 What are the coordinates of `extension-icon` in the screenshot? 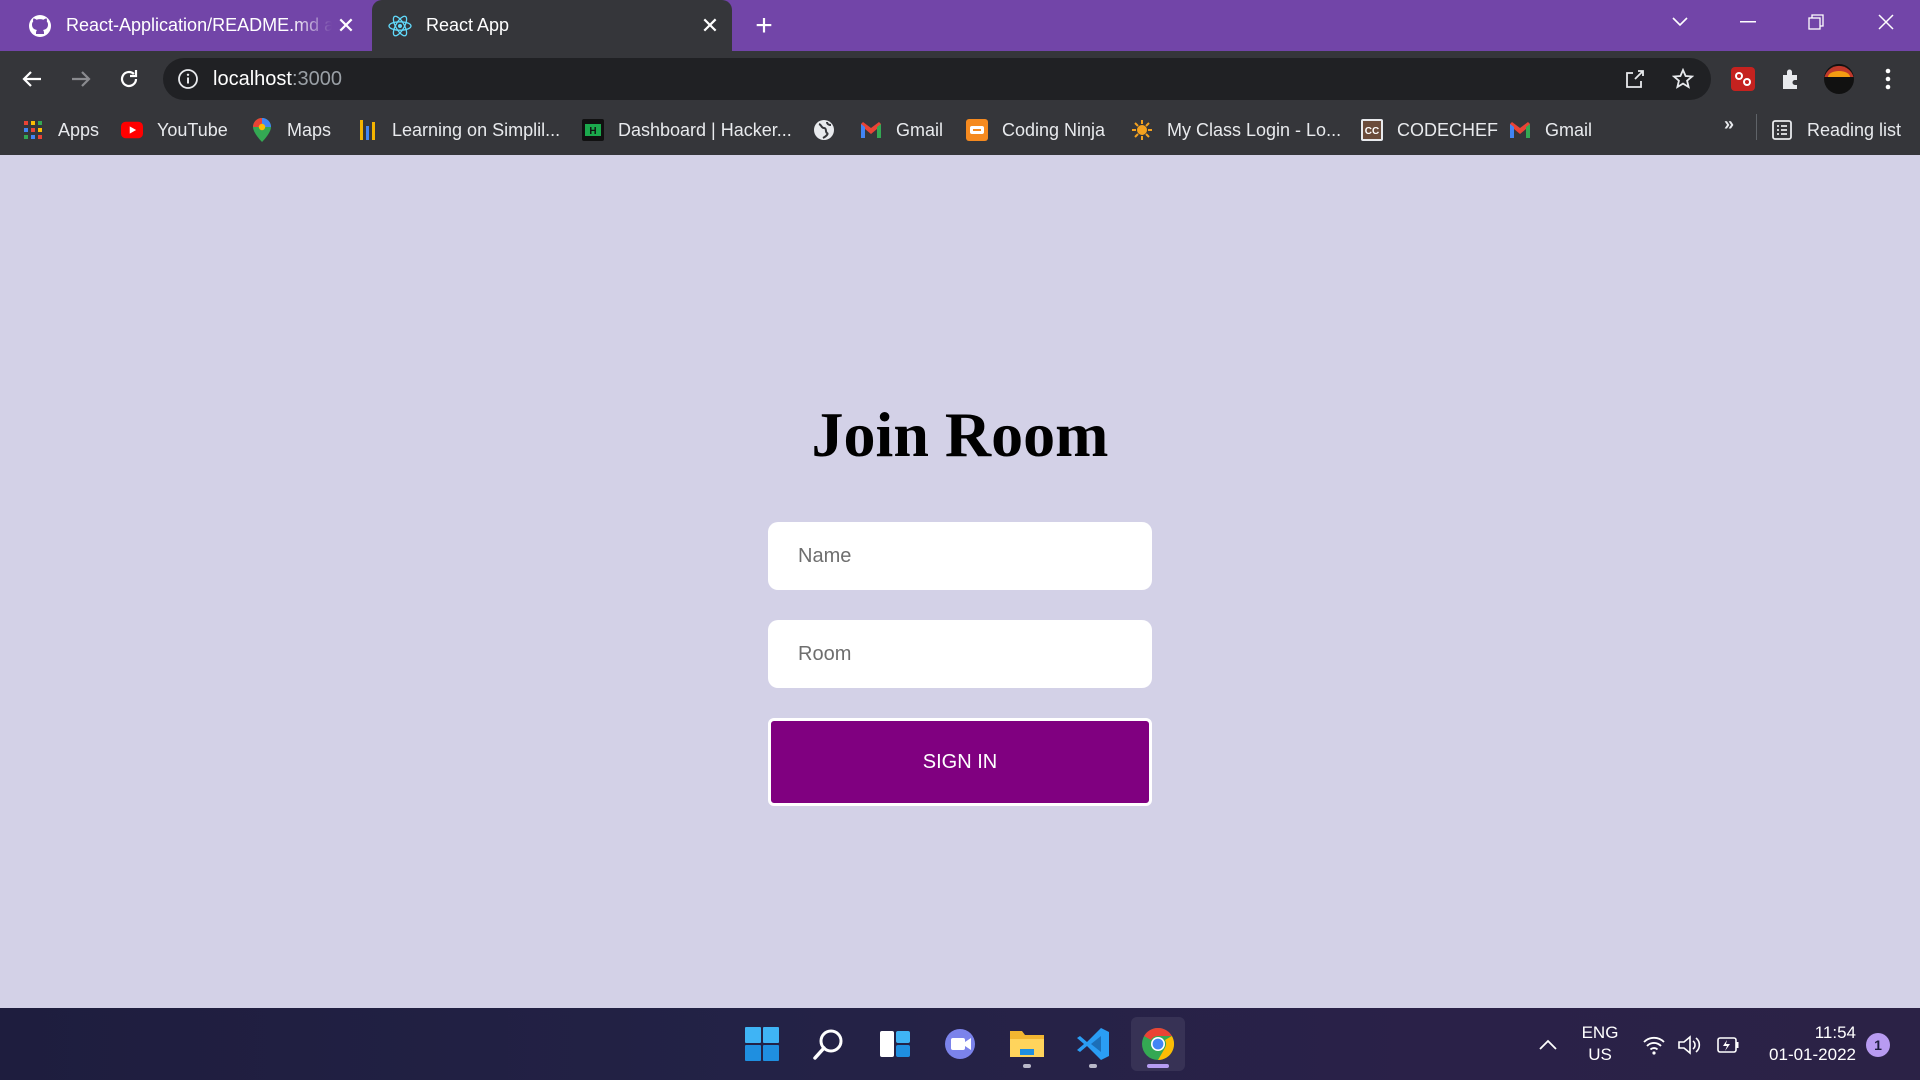 It's located at (1743, 79).